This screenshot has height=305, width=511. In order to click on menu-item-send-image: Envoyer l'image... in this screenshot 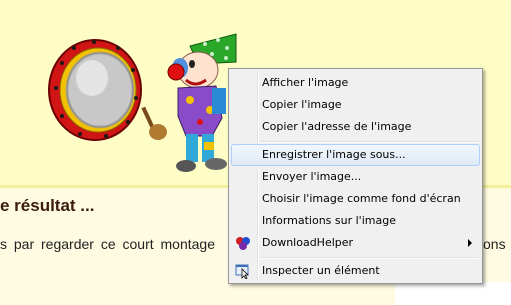, I will do `click(355, 177)`.